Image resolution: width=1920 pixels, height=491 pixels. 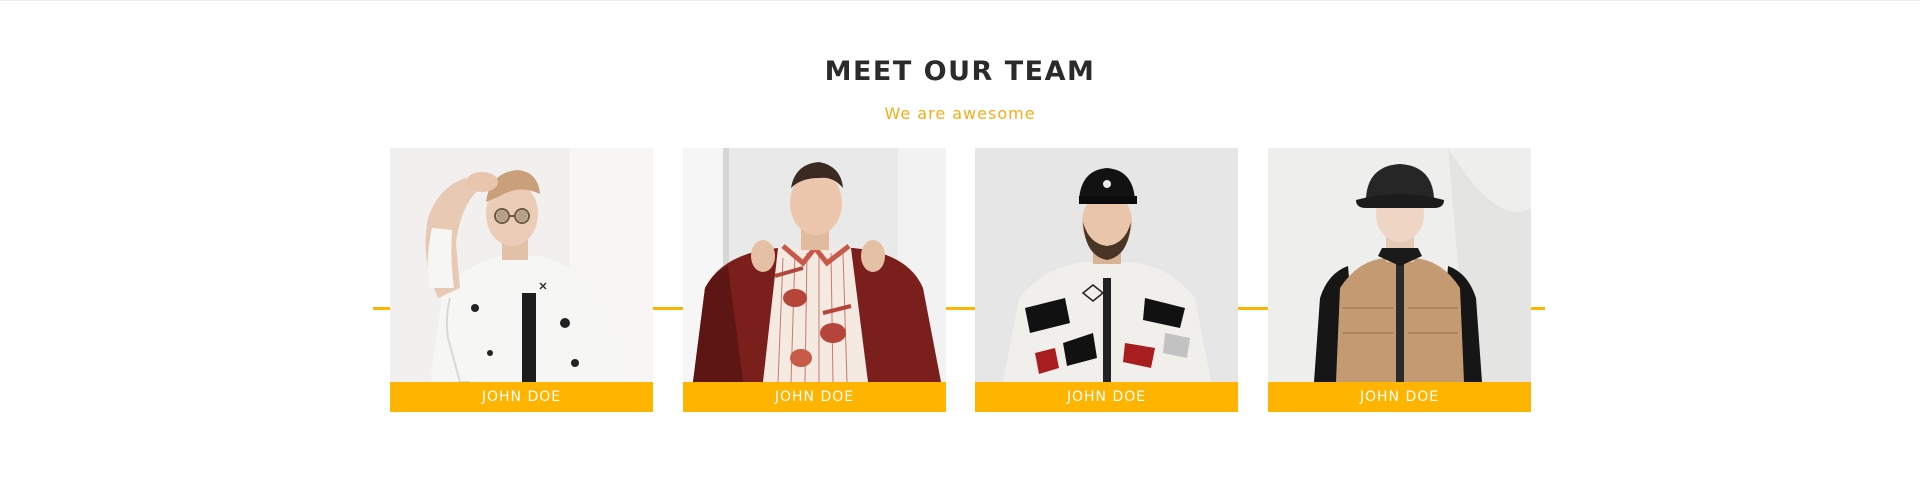 What do you see at coordinates (960, 113) in the screenshot?
I see `section-subtitle: We are awesome` at bounding box center [960, 113].